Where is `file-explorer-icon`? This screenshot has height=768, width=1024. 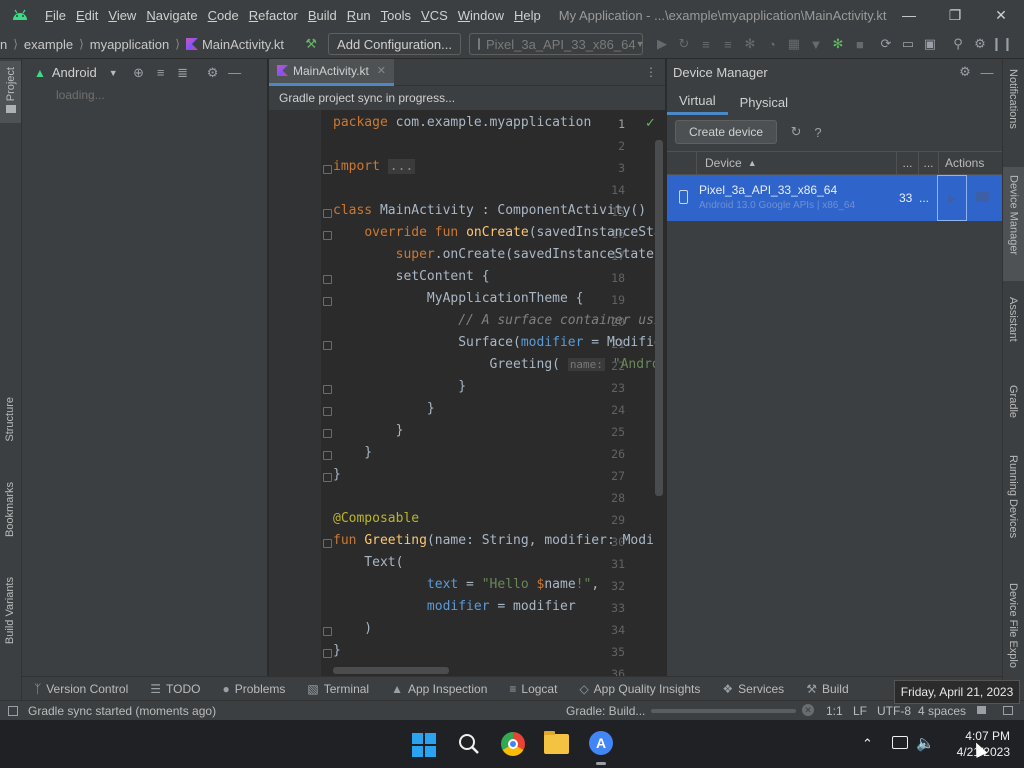
file-explorer-icon is located at coordinates (556, 742).